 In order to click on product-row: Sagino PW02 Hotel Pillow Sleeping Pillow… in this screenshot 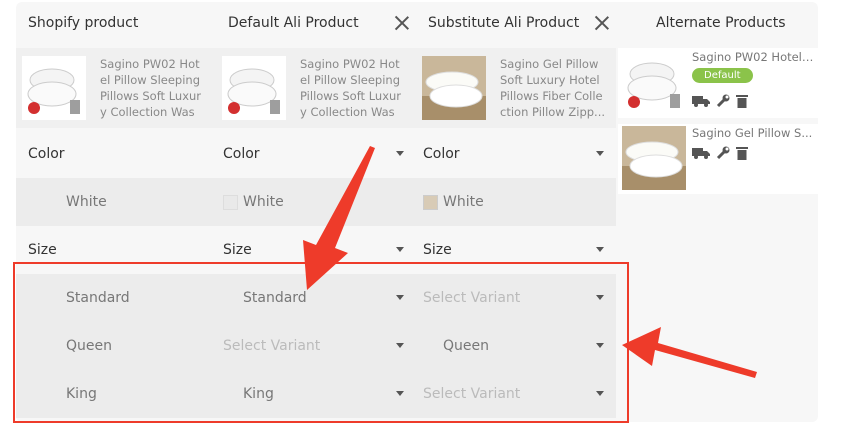, I will do `click(316, 88)`.